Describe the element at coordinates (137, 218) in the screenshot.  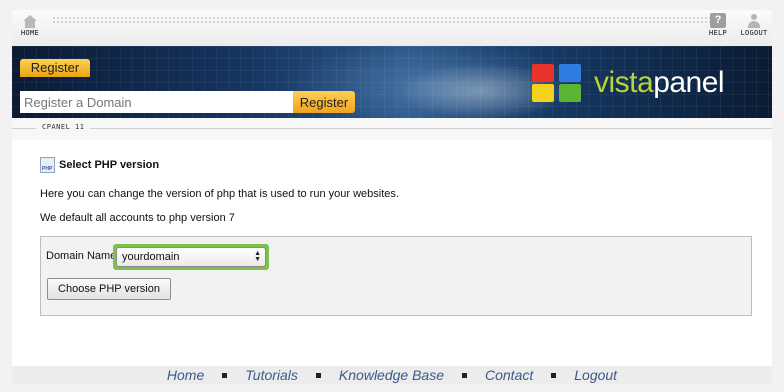
I see `description-line-2: We default all accounts to php version 7` at that location.